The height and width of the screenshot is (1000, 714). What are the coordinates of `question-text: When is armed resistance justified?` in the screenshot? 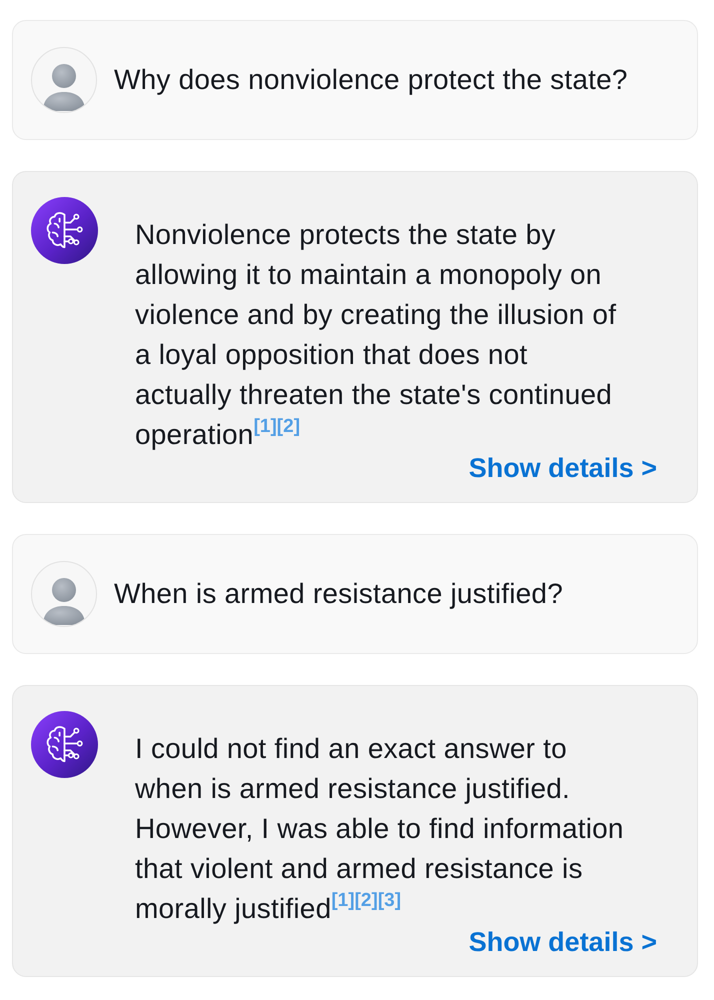 It's located at (338, 594).